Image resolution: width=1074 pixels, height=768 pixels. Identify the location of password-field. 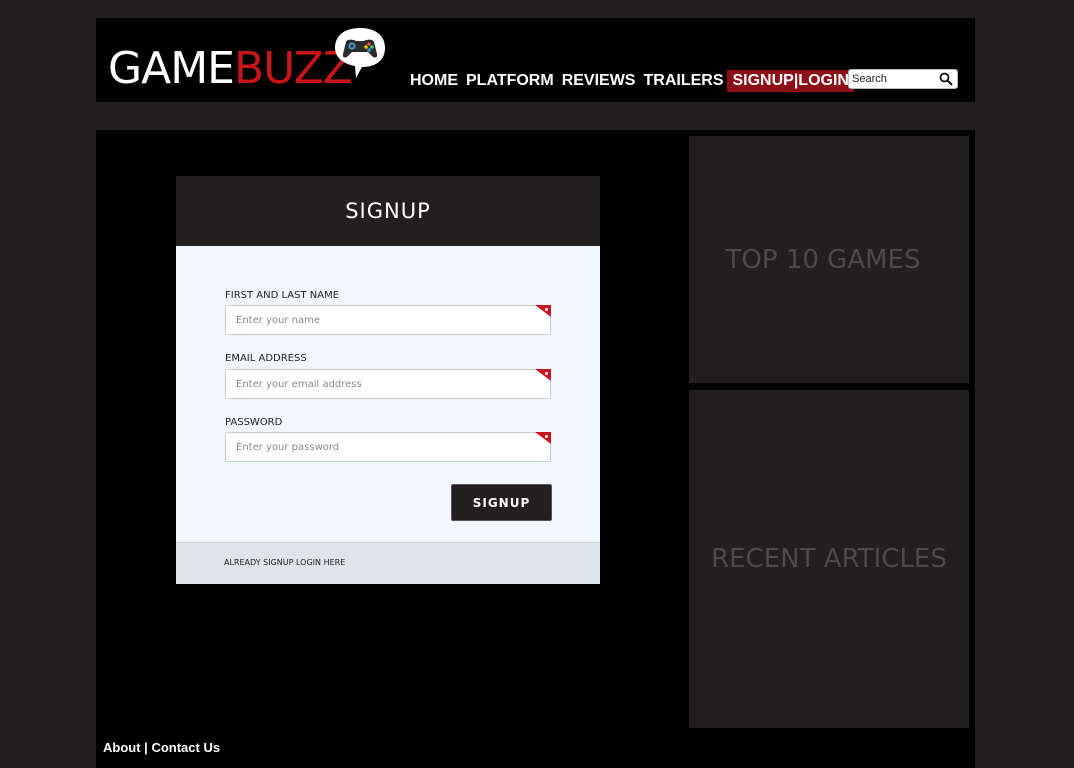
(388, 447).